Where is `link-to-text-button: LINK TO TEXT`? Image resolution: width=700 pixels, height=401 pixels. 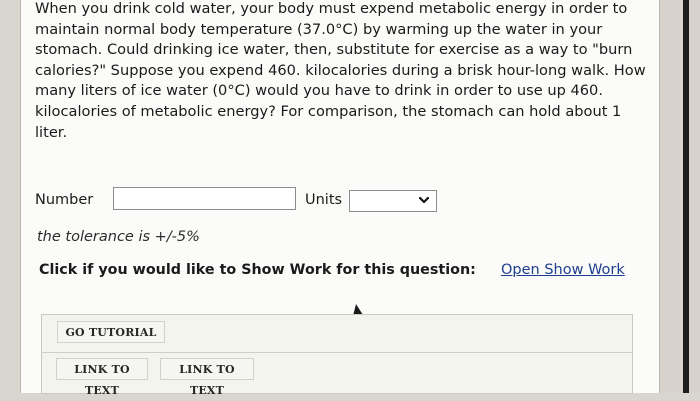
link-to-text-button: LINK TO TEXT is located at coordinates (102, 377).